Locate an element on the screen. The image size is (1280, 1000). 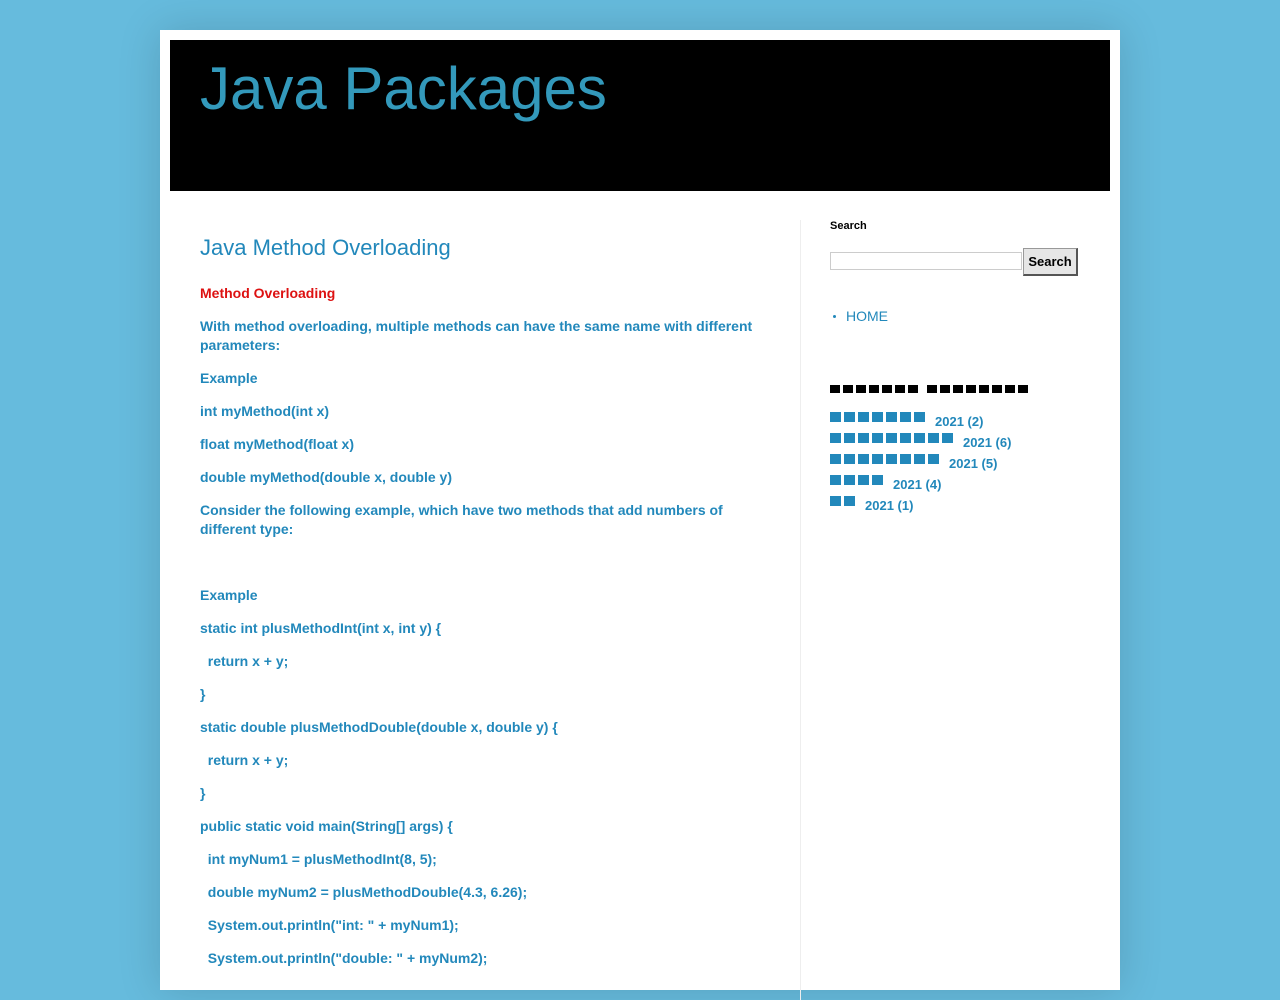
archive-list: 2021 (2) 2021 (6) 2021 (5) 2021 (4) 2021 (1) is located at coordinates (920, 464).